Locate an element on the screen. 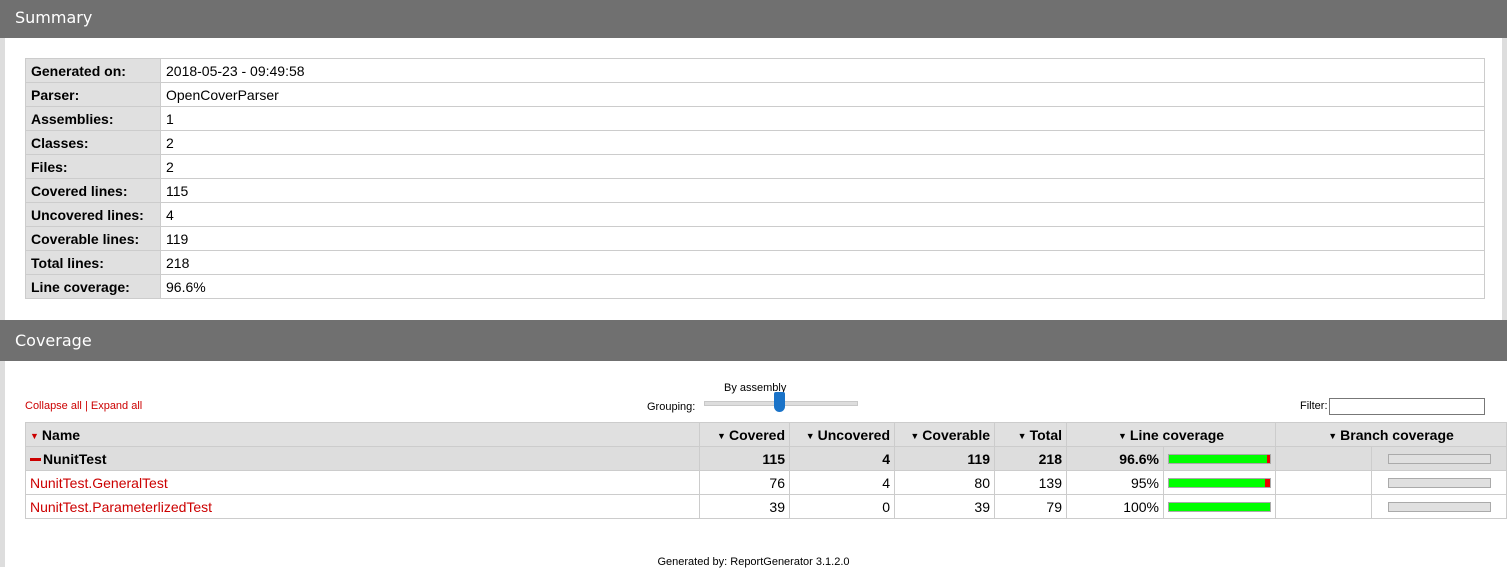  summary-label: Classes: is located at coordinates (93, 142).